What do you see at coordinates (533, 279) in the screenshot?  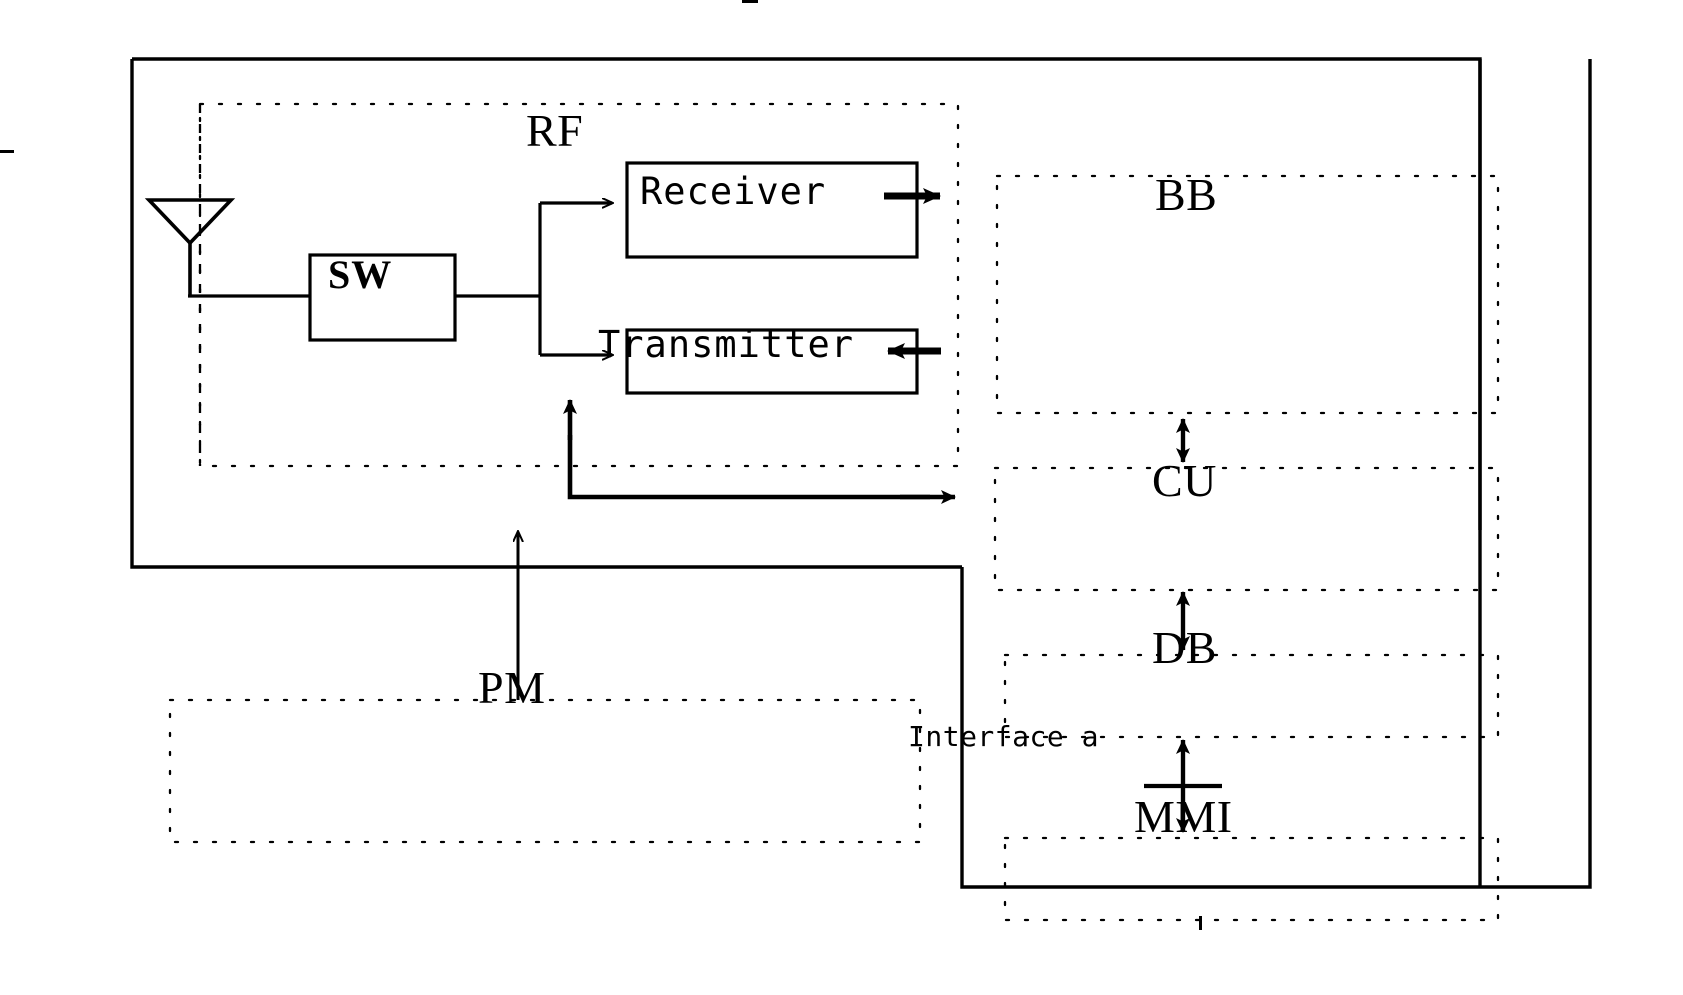 I see `sw-split-bus` at bounding box center [533, 279].